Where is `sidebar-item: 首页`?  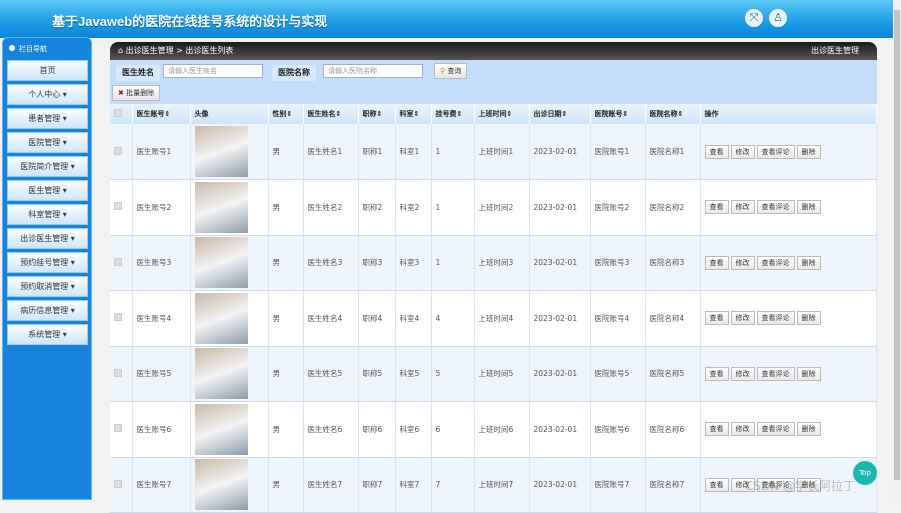
sidebar-item: 首页 is located at coordinates (47, 70).